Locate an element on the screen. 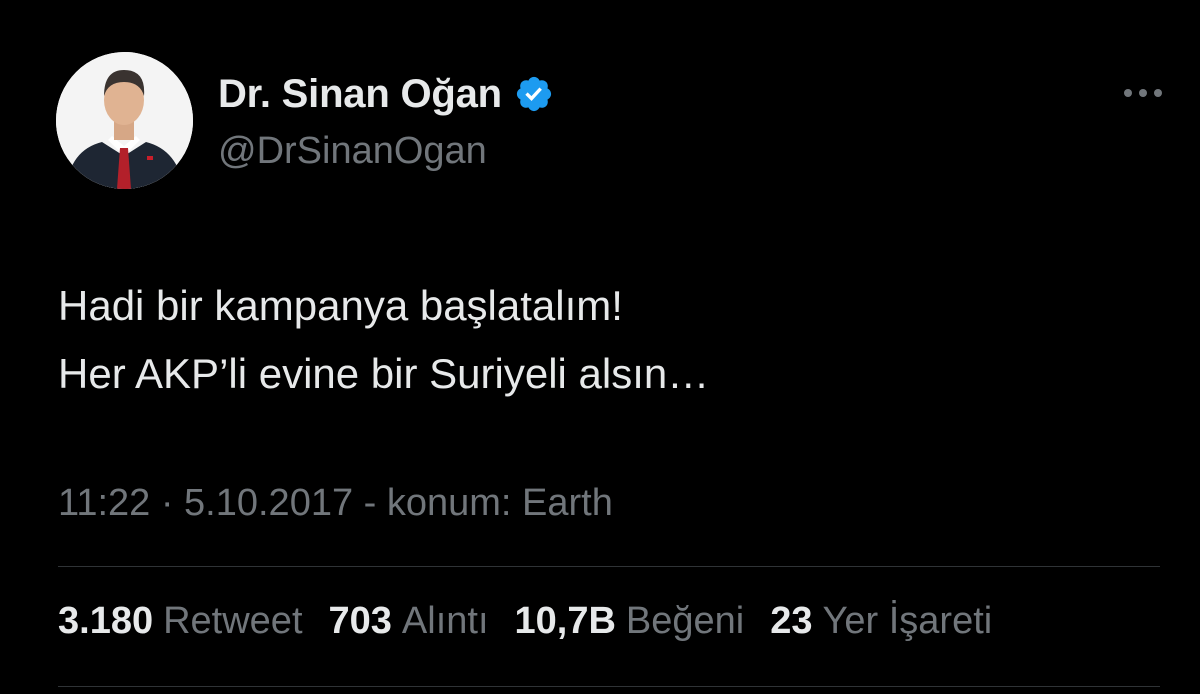 This screenshot has height=694, width=1200. avatar is located at coordinates (124, 120).